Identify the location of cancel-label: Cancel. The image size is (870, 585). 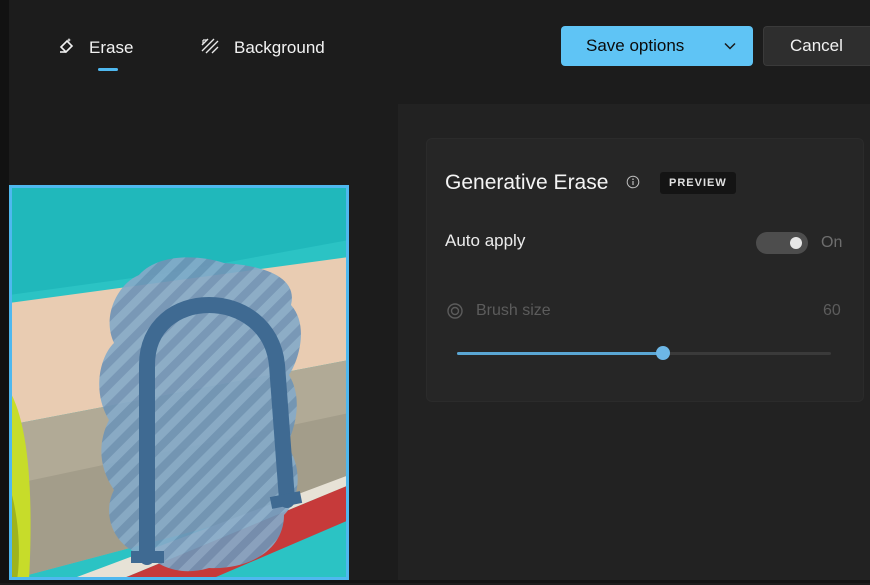
(816, 45).